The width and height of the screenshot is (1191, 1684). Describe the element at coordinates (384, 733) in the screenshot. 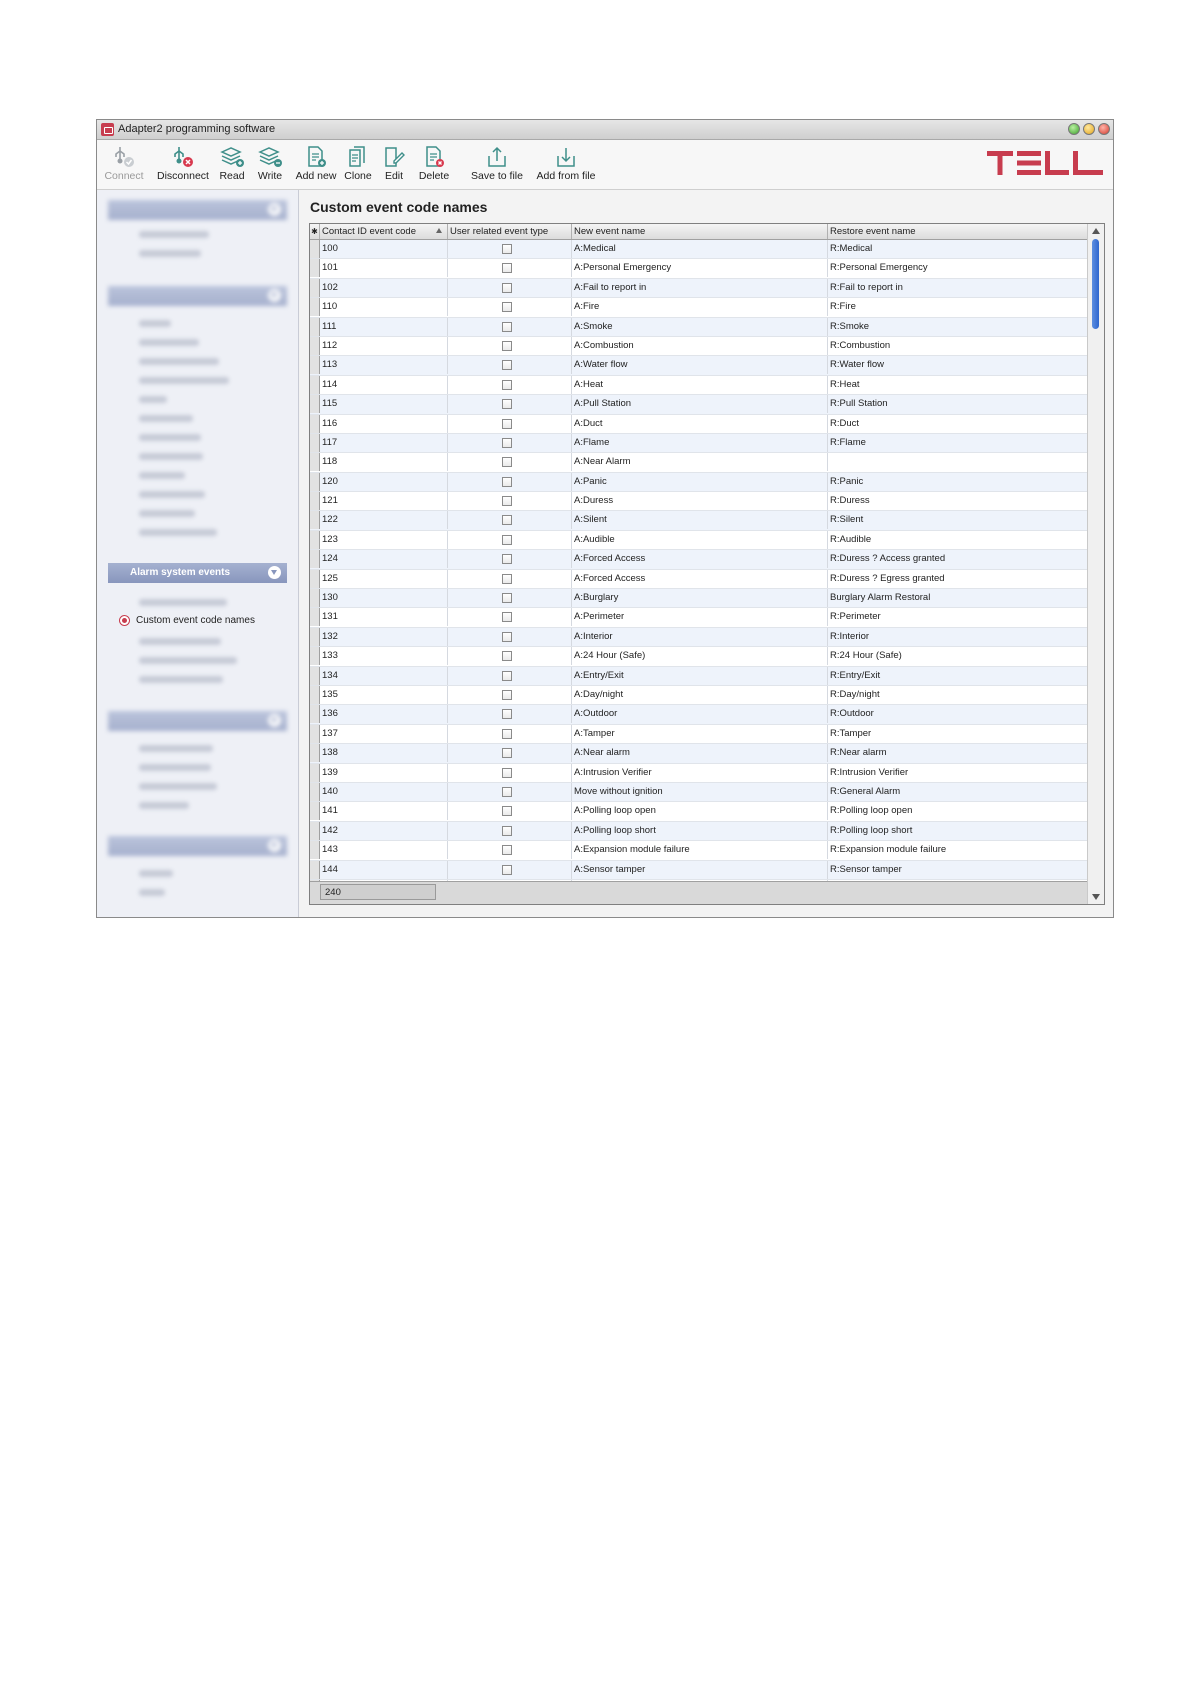

I see `cell-contact-id: 137` at that location.